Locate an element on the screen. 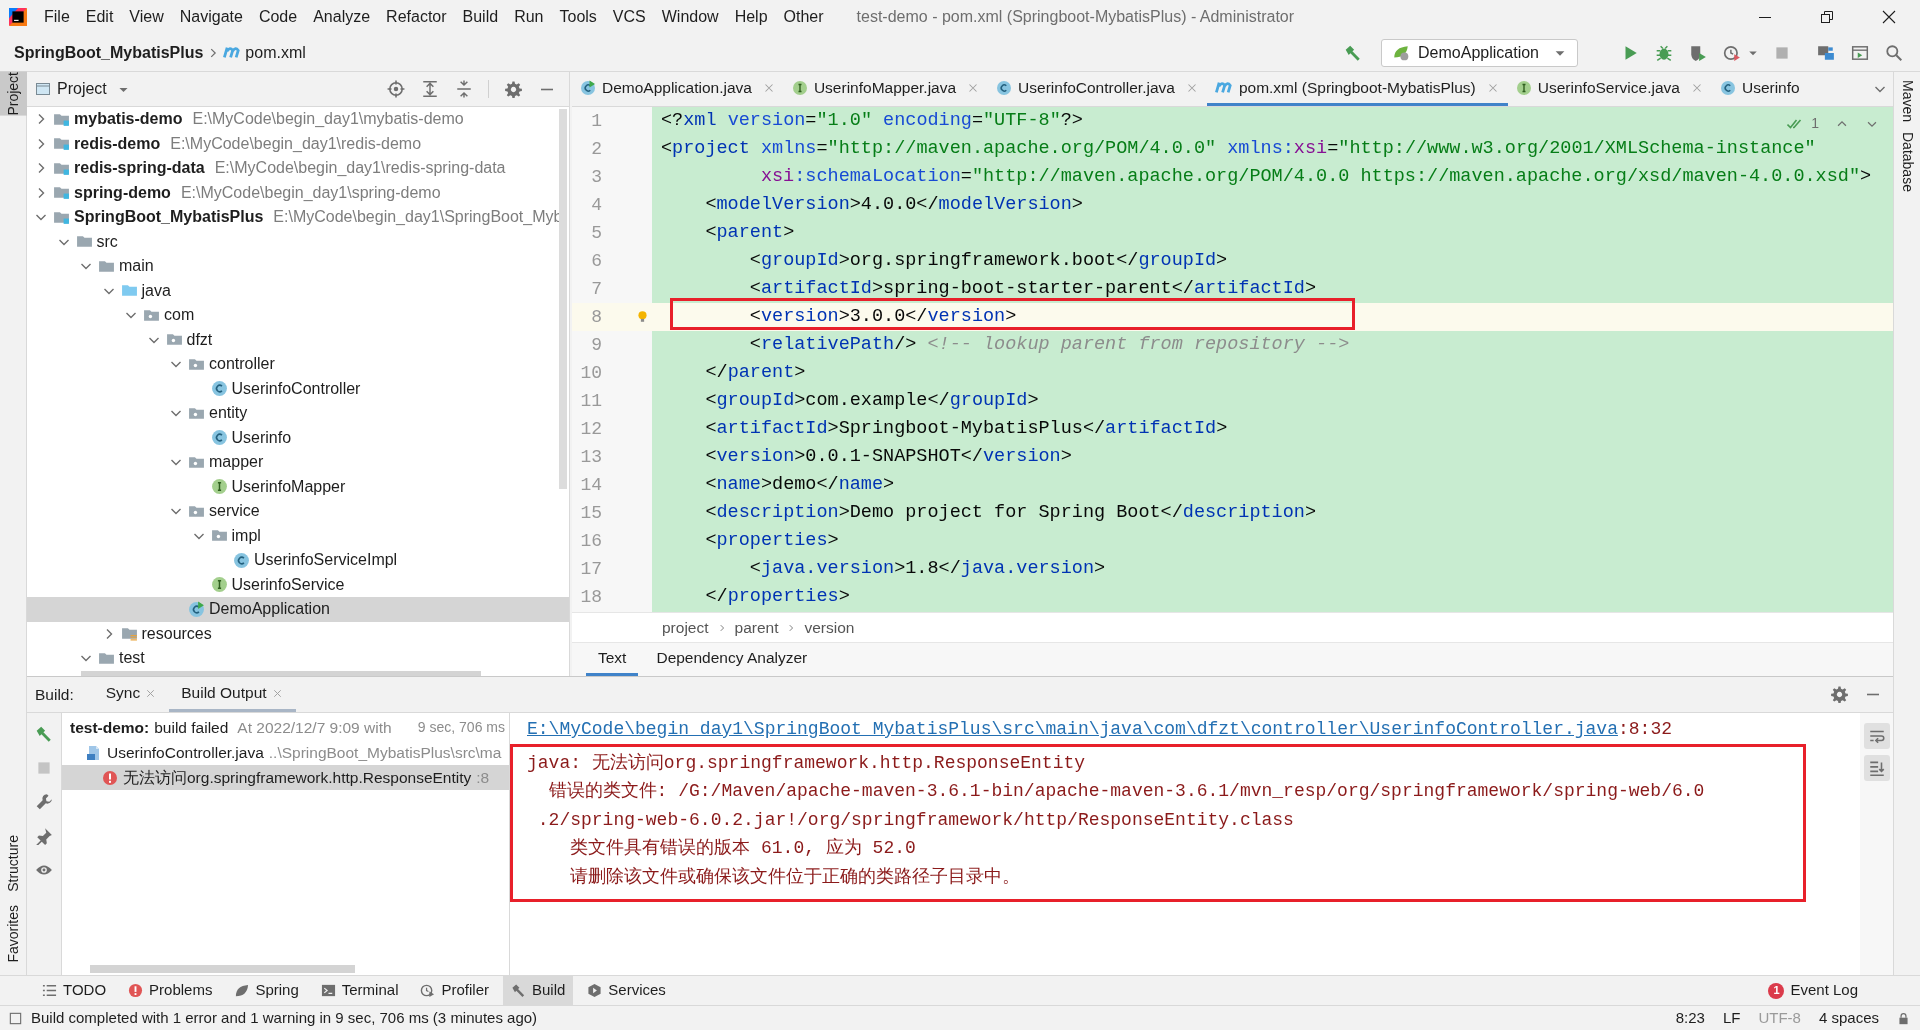  tree-row: com is located at coordinates (298, 315).